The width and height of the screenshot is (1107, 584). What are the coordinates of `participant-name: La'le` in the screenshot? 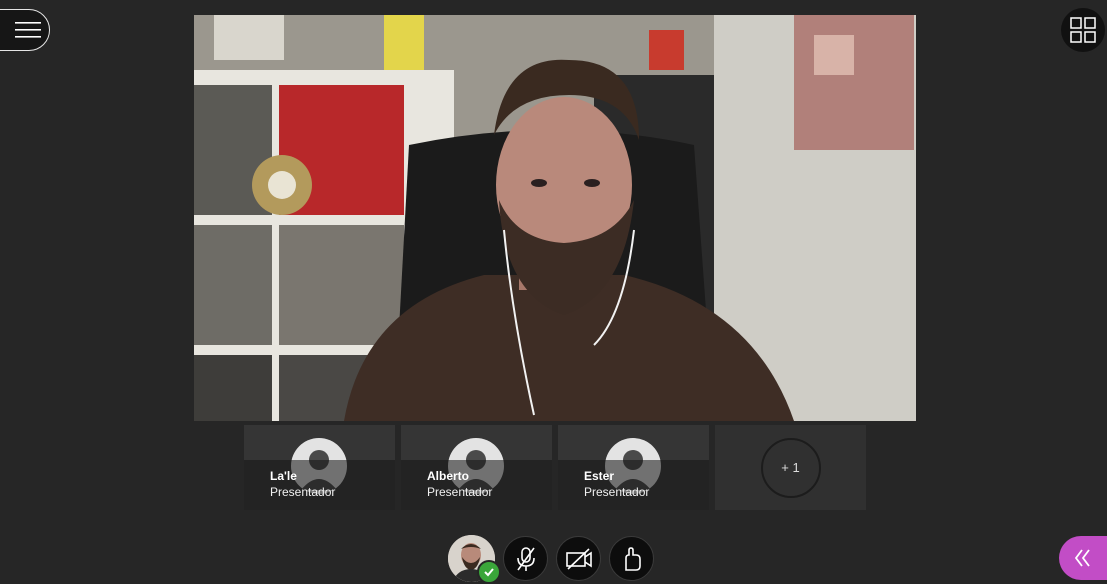 It's located at (283, 476).